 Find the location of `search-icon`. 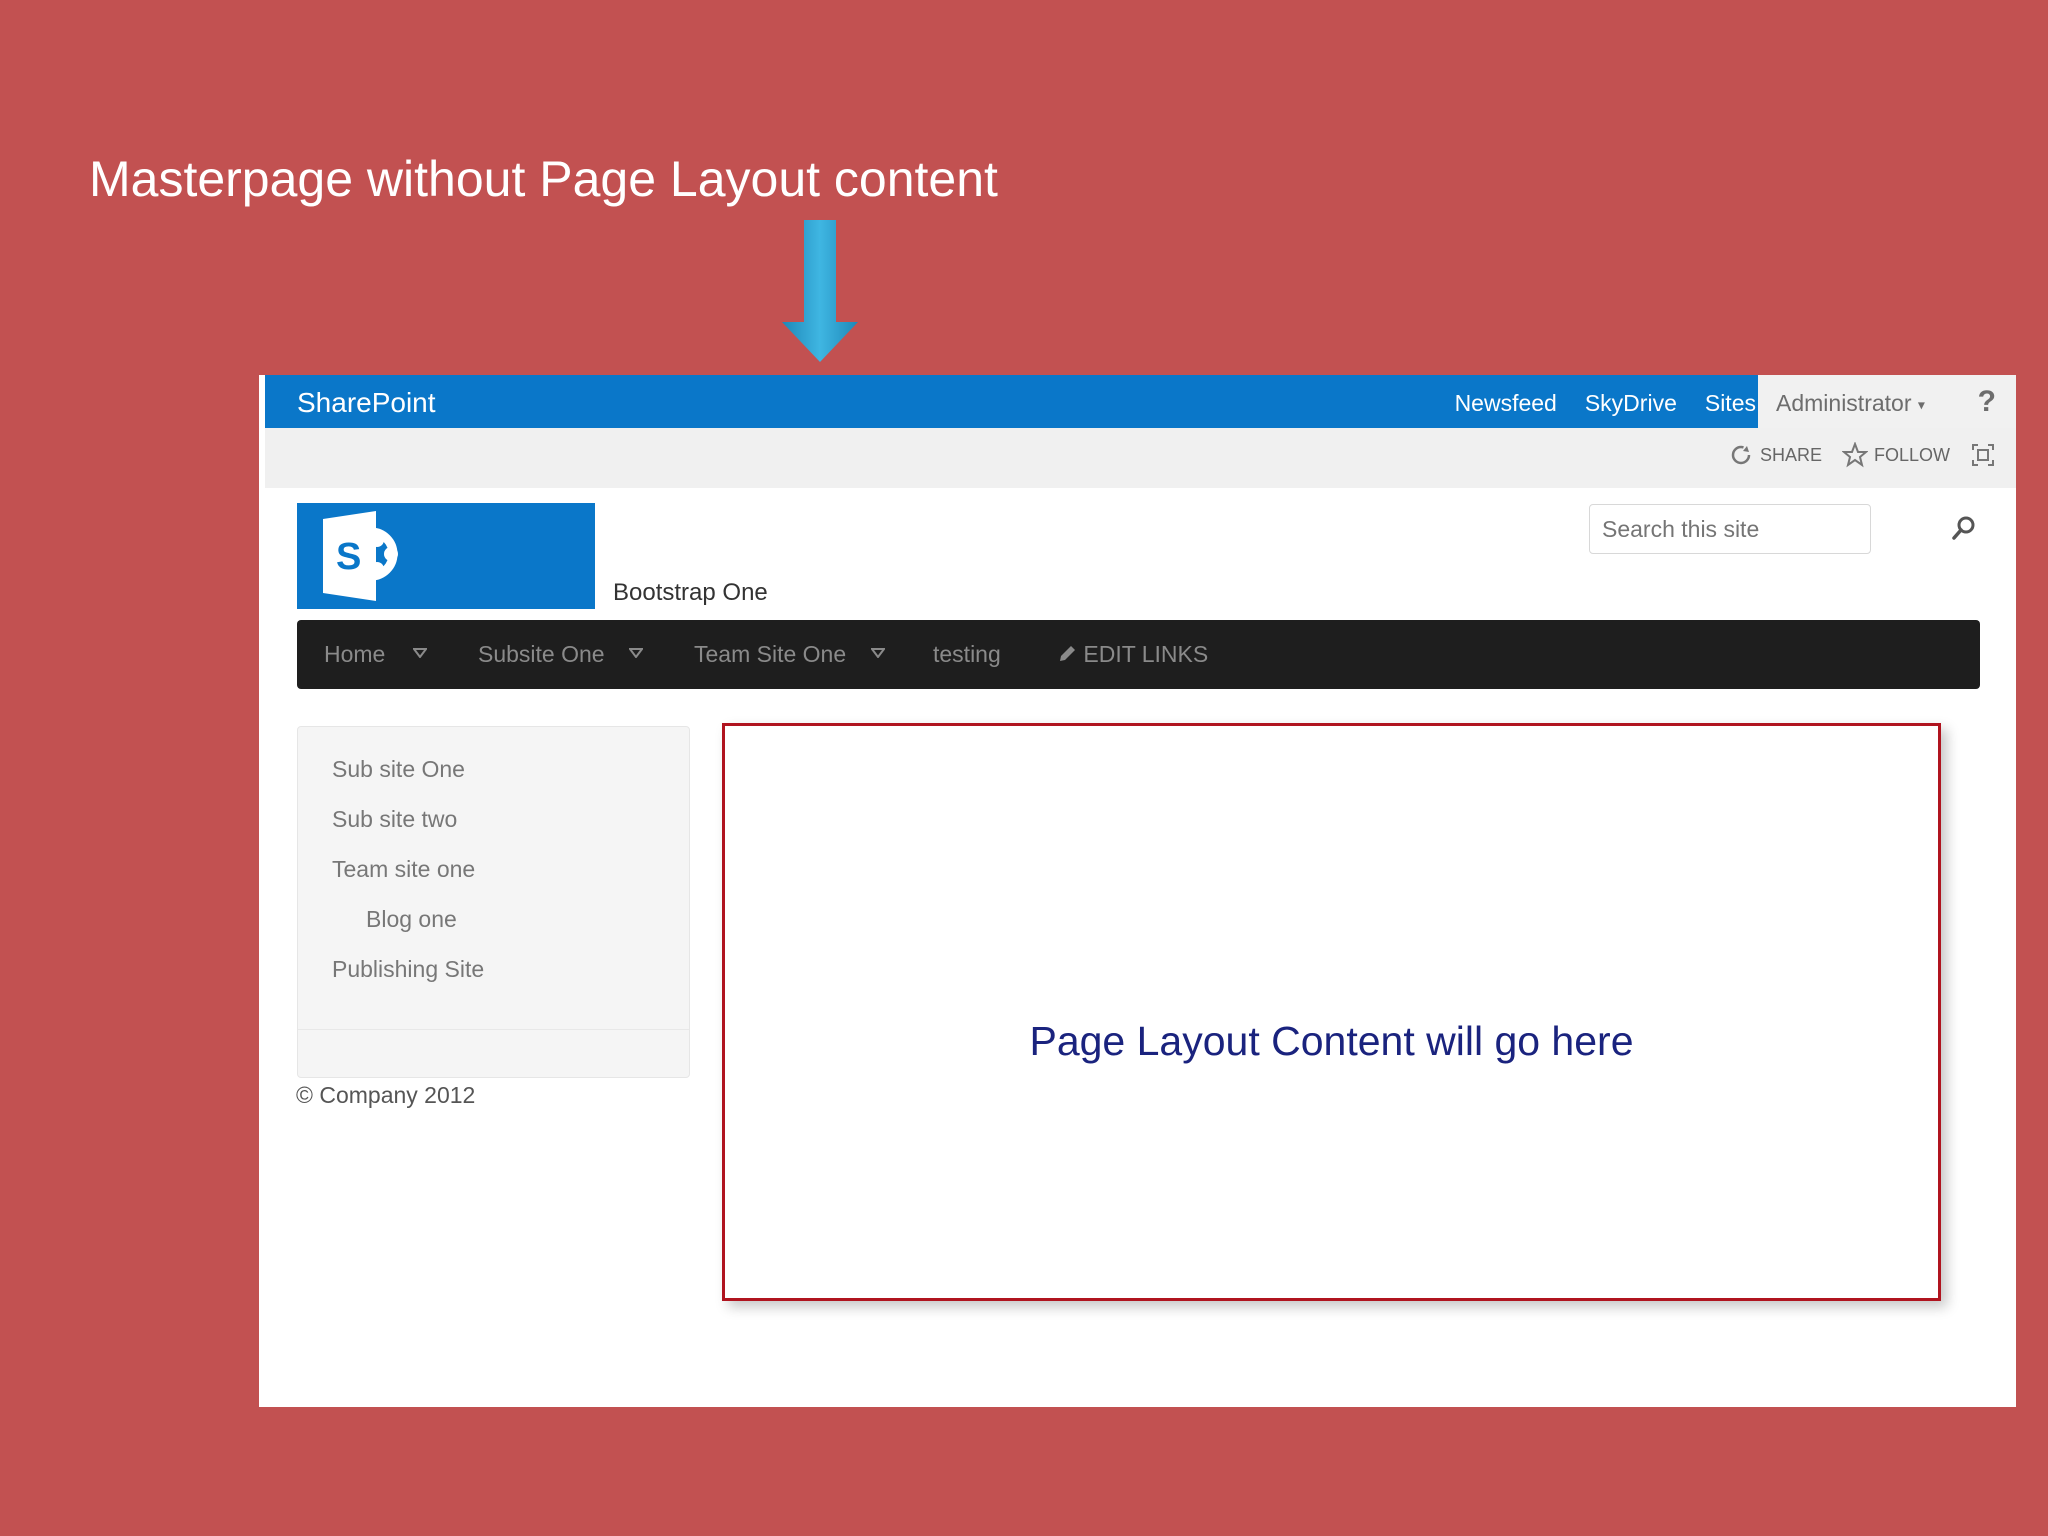

search-icon is located at coordinates (1964, 528).